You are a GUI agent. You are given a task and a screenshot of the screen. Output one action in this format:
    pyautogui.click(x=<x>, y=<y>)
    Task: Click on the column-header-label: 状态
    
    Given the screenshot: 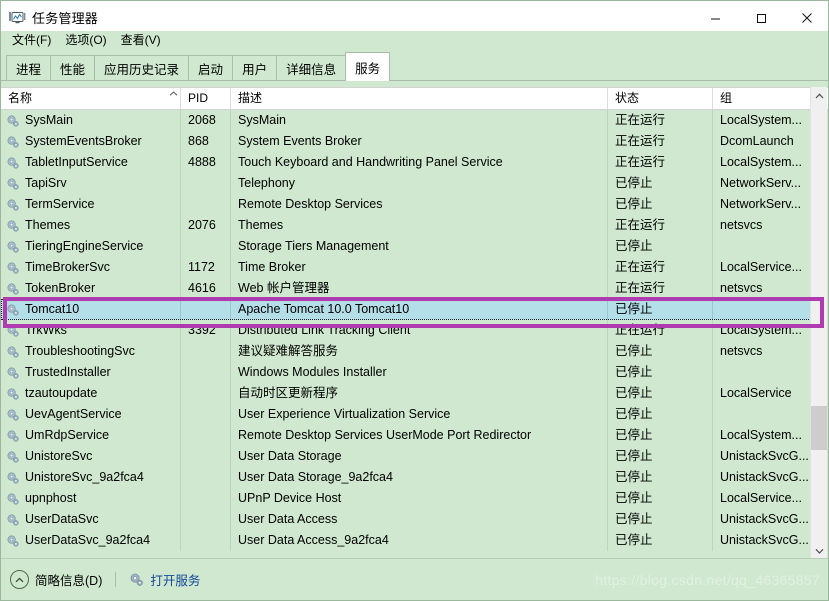 What is the action you would take?
    pyautogui.click(x=627, y=98)
    